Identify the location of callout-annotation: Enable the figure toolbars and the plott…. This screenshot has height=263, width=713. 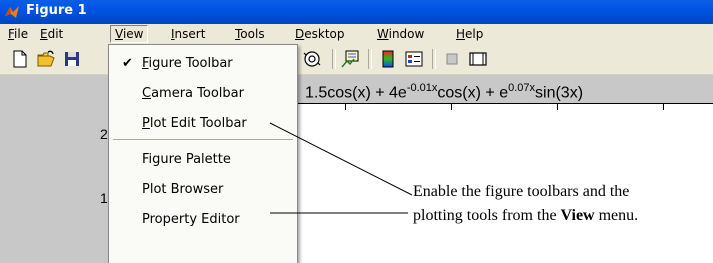
(525, 204).